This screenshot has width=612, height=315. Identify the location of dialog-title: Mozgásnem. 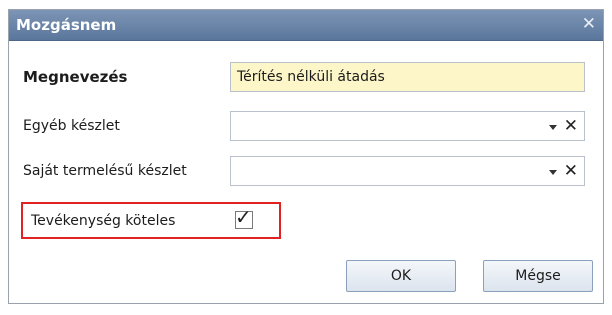
(66, 25).